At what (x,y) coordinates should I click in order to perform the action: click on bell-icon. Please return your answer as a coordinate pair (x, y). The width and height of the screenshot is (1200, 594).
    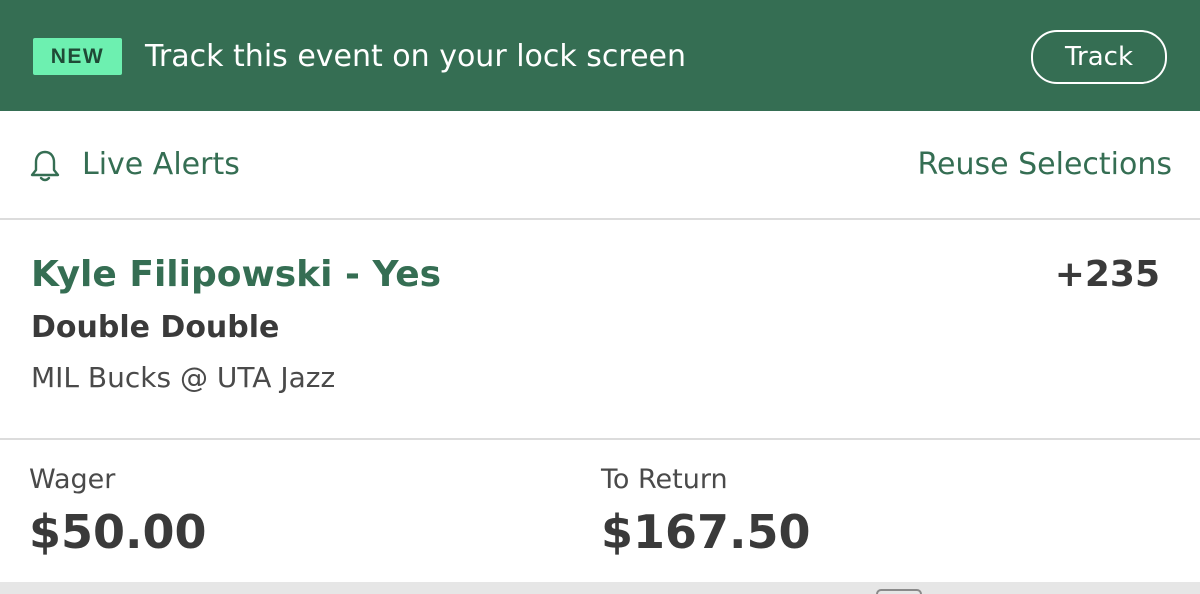
    Looking at the image, I should click on (45, 166).